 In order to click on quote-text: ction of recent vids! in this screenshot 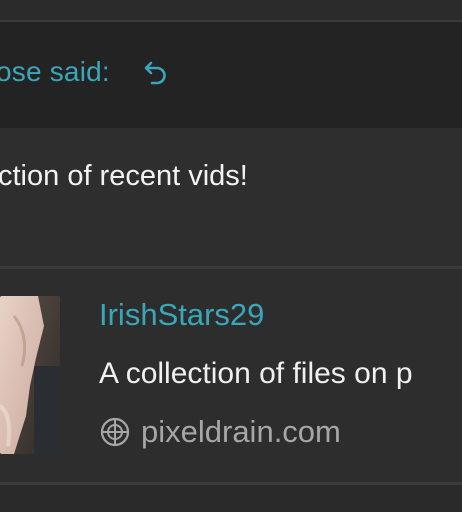, I will do `click(124, 176)`.